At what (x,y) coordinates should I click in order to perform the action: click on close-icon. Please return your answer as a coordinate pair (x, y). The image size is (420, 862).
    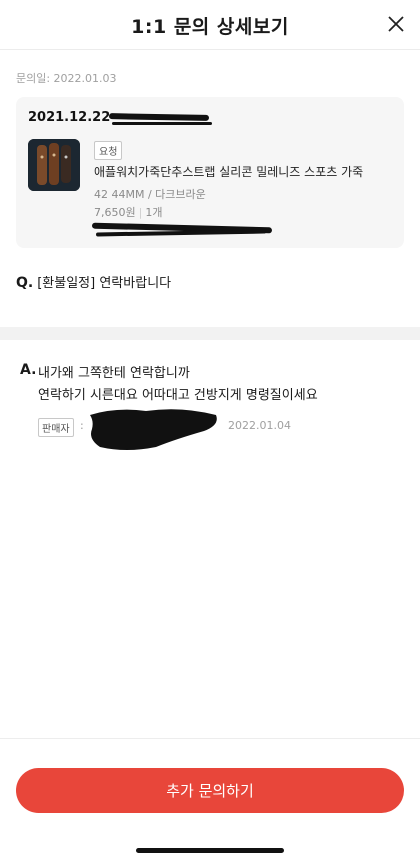
    Looking at the image, I should click on (396, 24).